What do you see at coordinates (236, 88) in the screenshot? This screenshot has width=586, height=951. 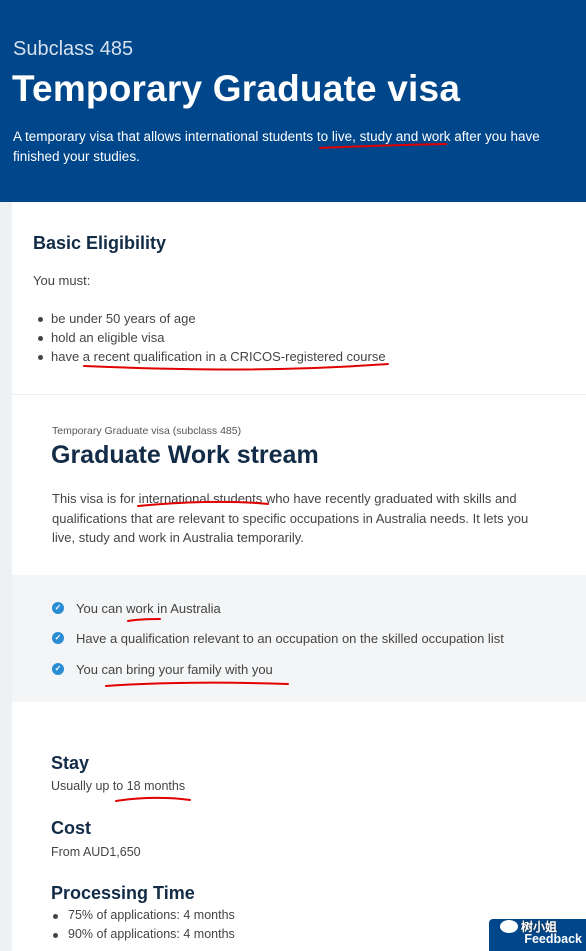 I see `page-title: Temporary Graduate visa` at bounding box center [236, 88].